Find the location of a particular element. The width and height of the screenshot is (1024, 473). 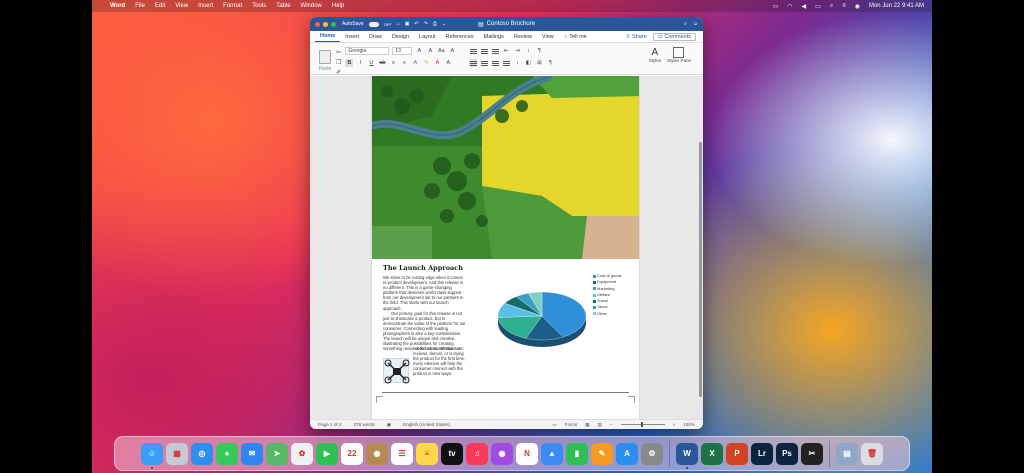

tab-review: Review is located at coordinates (523, 38).